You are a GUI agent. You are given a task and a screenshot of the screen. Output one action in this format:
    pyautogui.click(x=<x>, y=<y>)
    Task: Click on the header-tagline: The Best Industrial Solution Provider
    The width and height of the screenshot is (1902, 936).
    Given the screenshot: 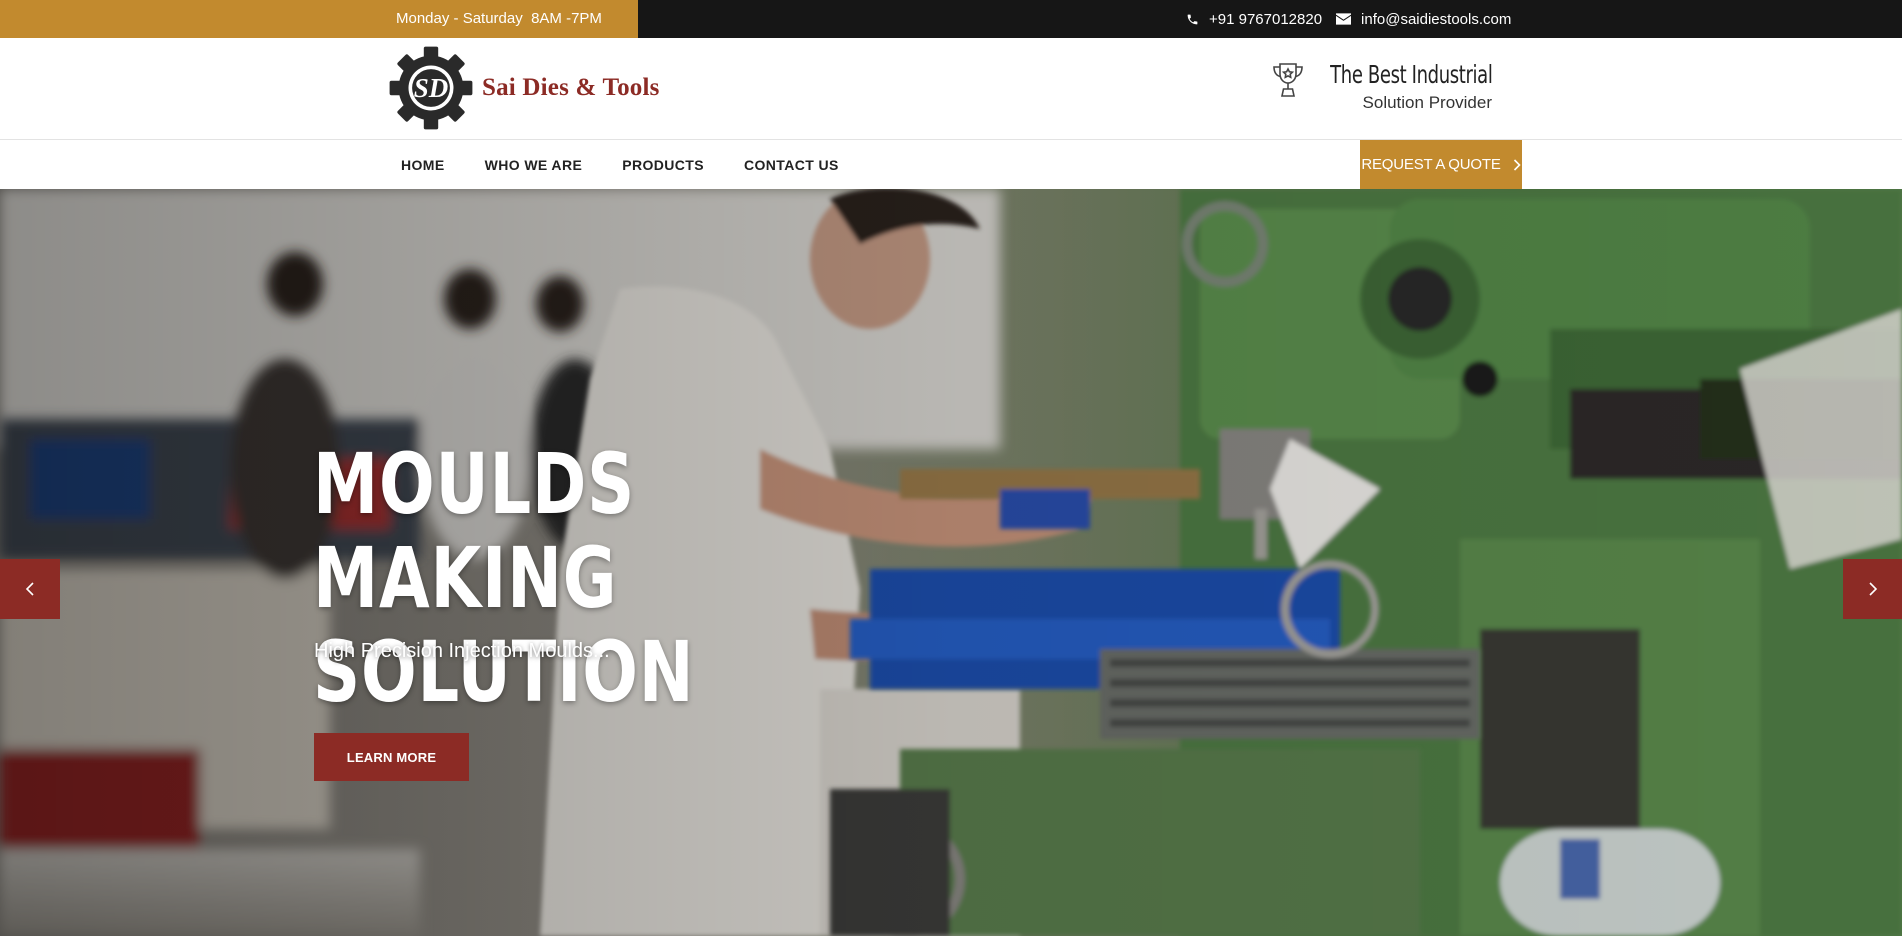 What is the action you would take?
    pyautogui.click(x=1380, y=87)
    